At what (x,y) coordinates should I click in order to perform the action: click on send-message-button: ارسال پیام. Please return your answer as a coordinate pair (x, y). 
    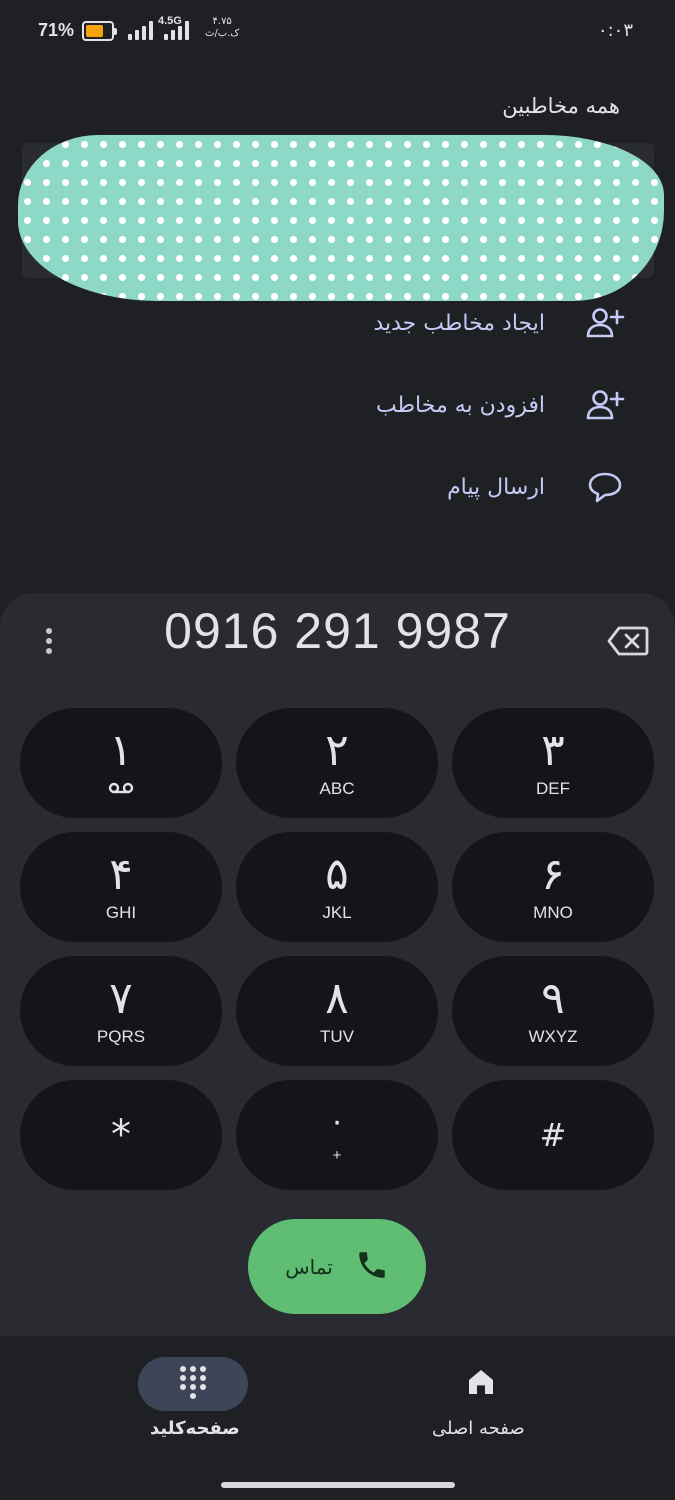
    Looking at the image, I should click on (537, 487).